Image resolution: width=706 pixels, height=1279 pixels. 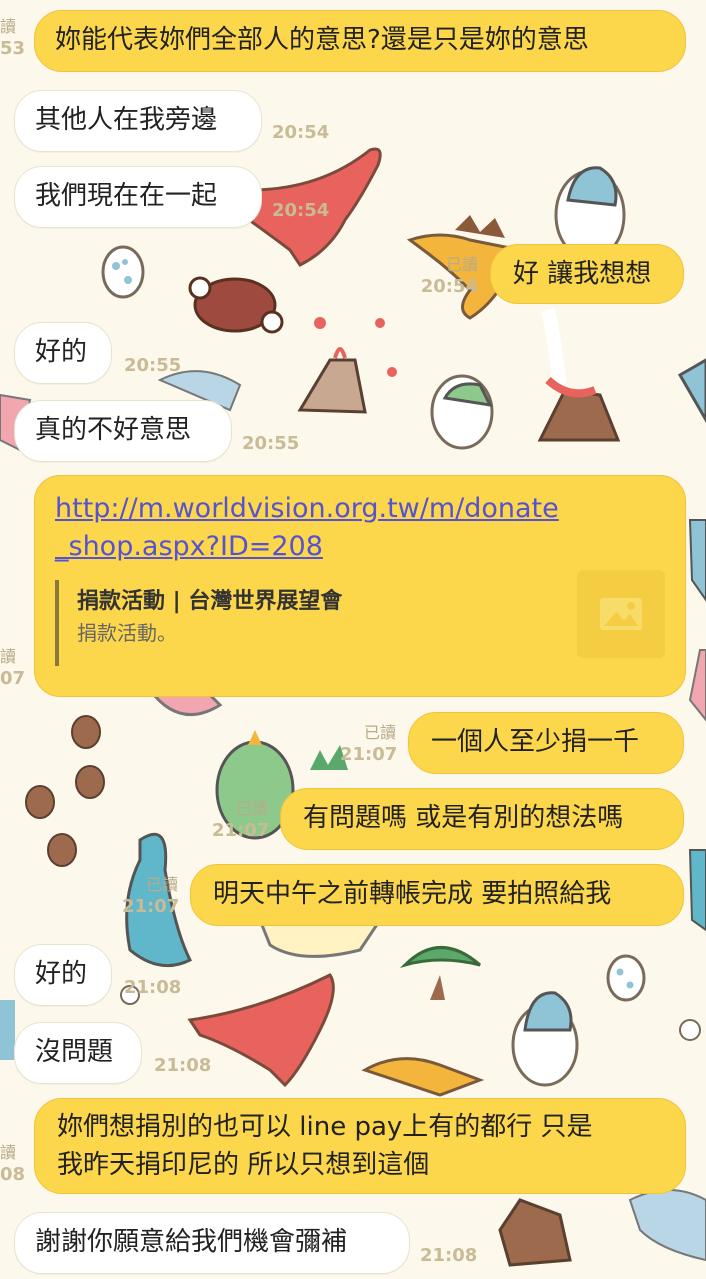 What do you see at coordinates (113, 430) in the screenshot?
I see `message-text: 真的不好意思` at bounding box center [113, 430].